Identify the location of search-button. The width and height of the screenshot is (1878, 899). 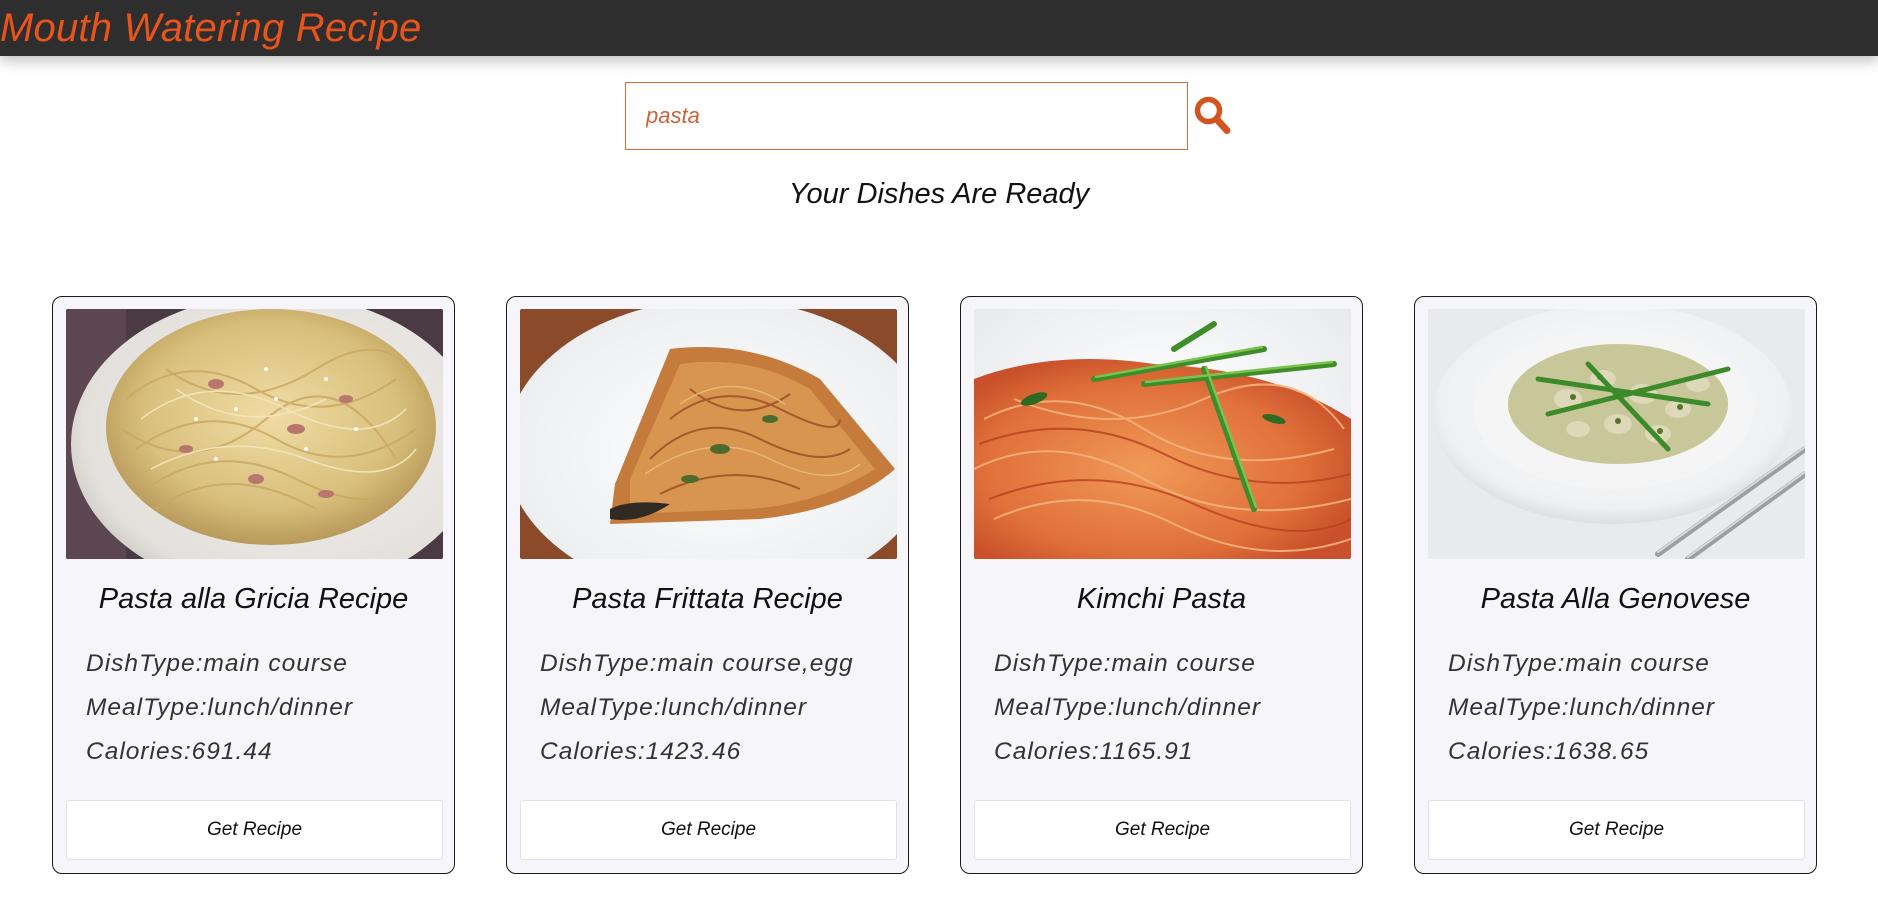
(1213, 116).